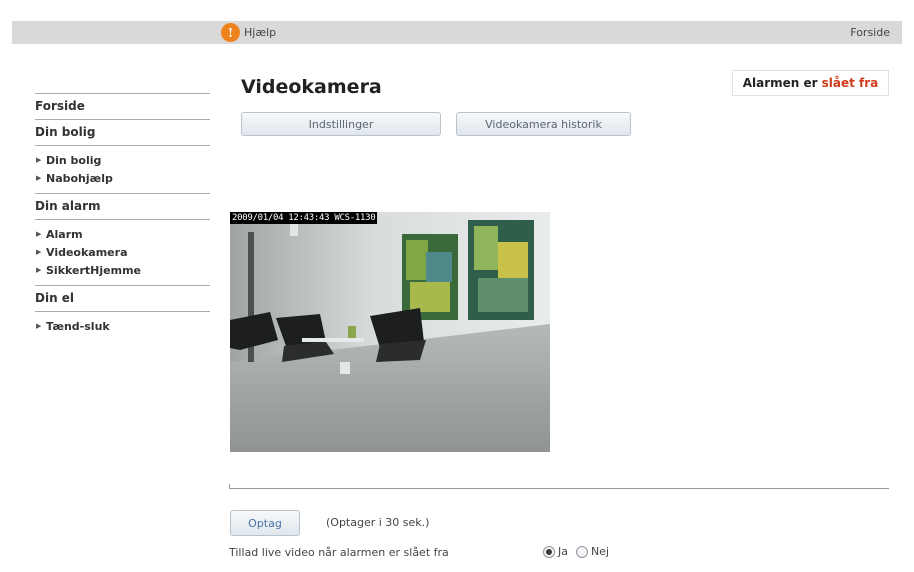 Image resolution: width=914 pixels, height=572 pixels. Describe the element at coordinates (230, 32) in the screenshot. I see `info-icon: !` at that location.